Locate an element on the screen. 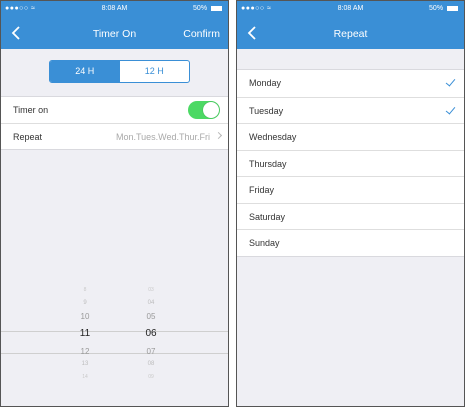 The image size is (465, 407). segment-12h: 12 H is located at coordinates (155, 71).